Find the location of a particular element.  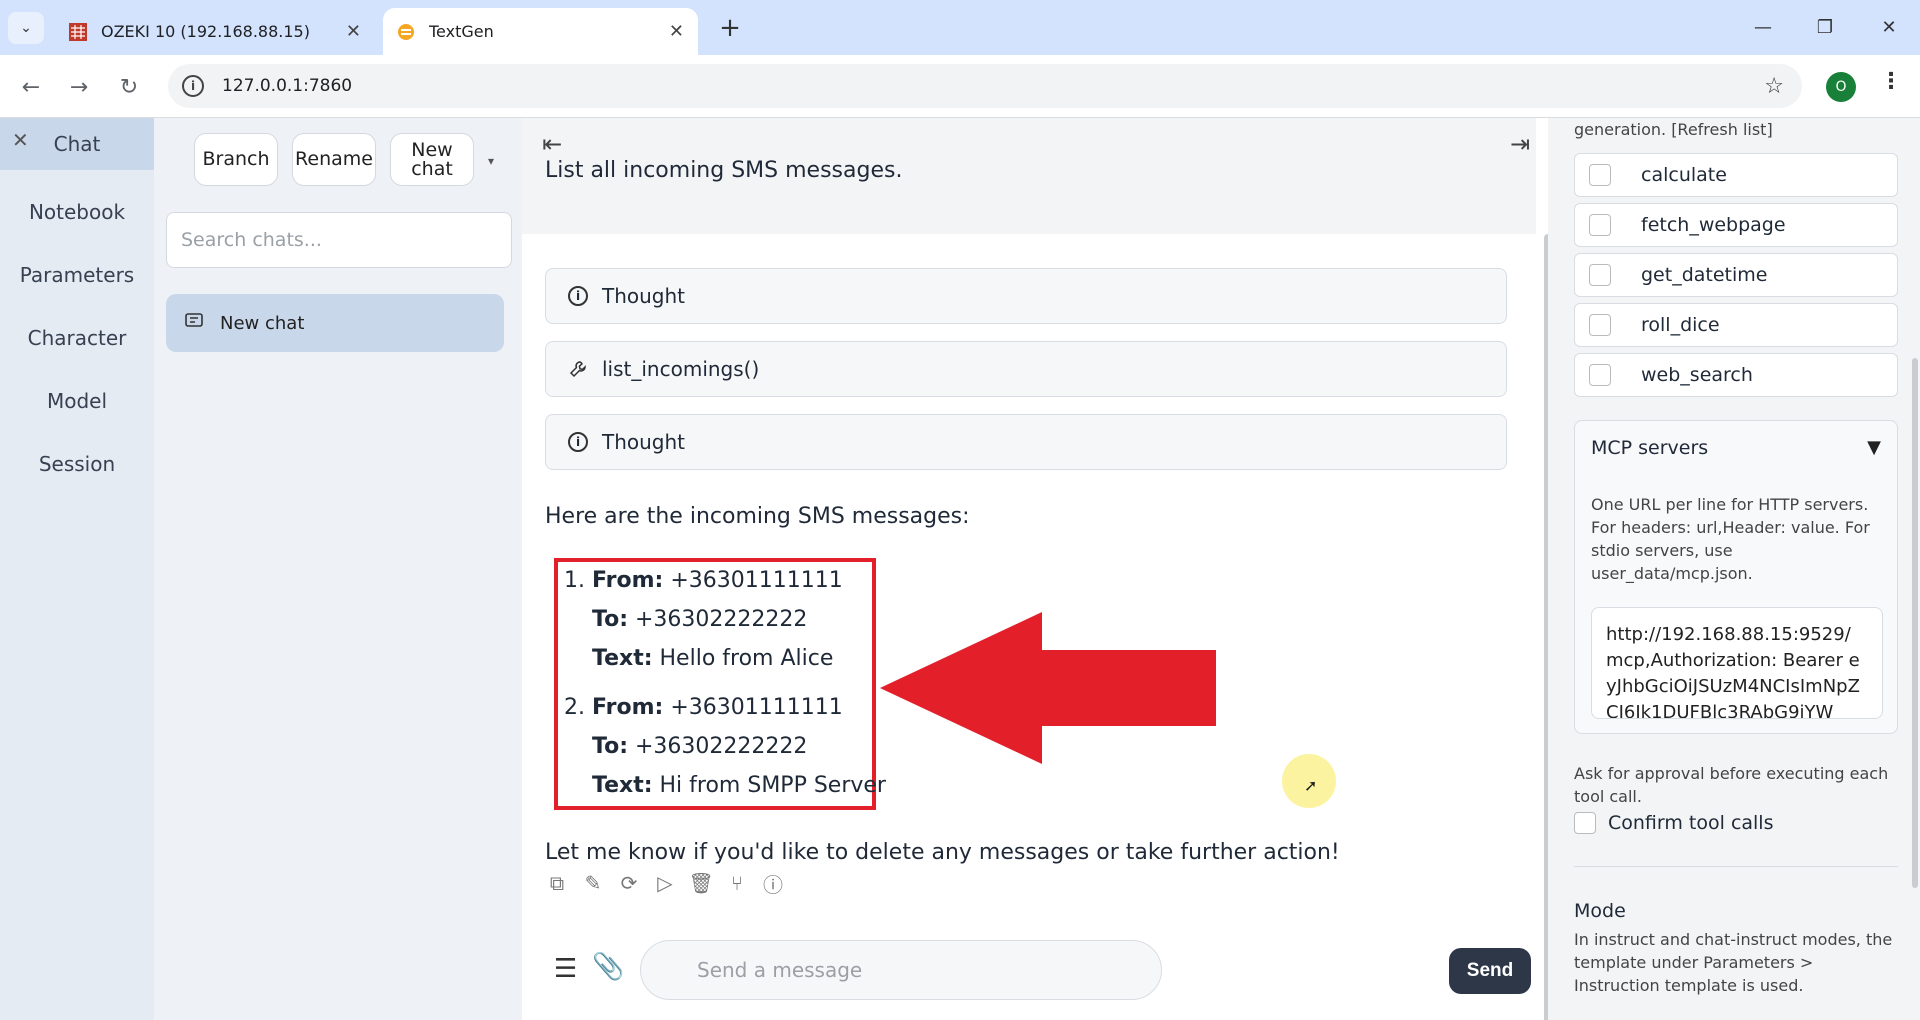

forward-button: → is located at coordinates (79, 87).